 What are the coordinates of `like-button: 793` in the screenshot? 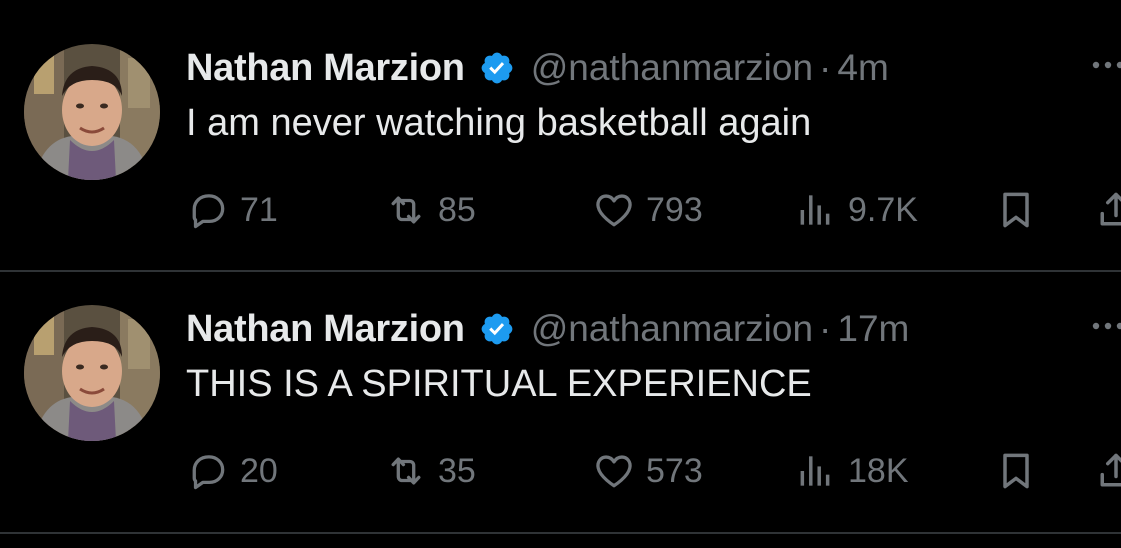 It's located at (647, 210).